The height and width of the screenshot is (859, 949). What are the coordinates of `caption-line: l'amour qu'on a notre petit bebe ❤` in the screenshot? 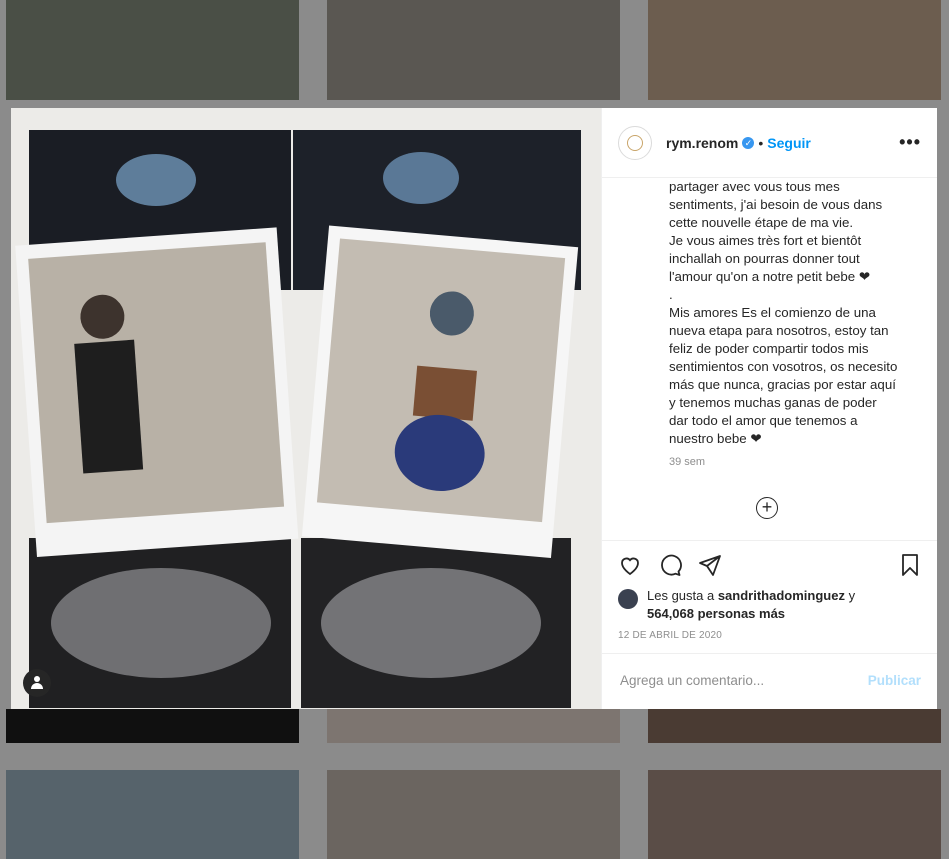 It's located at (770, 276).